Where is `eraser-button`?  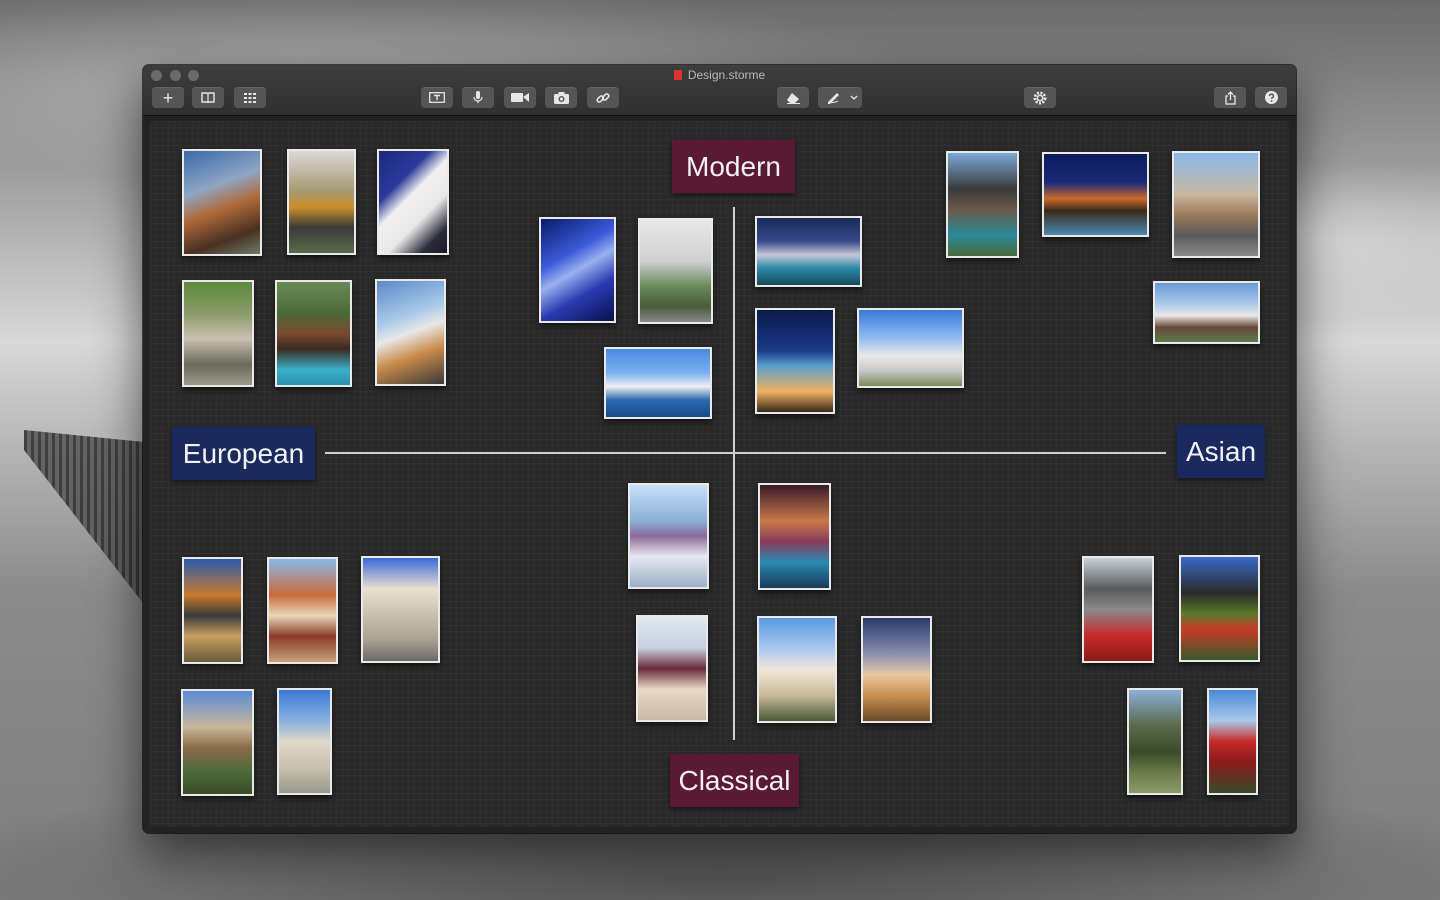 eraser-button is located at coordinates (793, 97).